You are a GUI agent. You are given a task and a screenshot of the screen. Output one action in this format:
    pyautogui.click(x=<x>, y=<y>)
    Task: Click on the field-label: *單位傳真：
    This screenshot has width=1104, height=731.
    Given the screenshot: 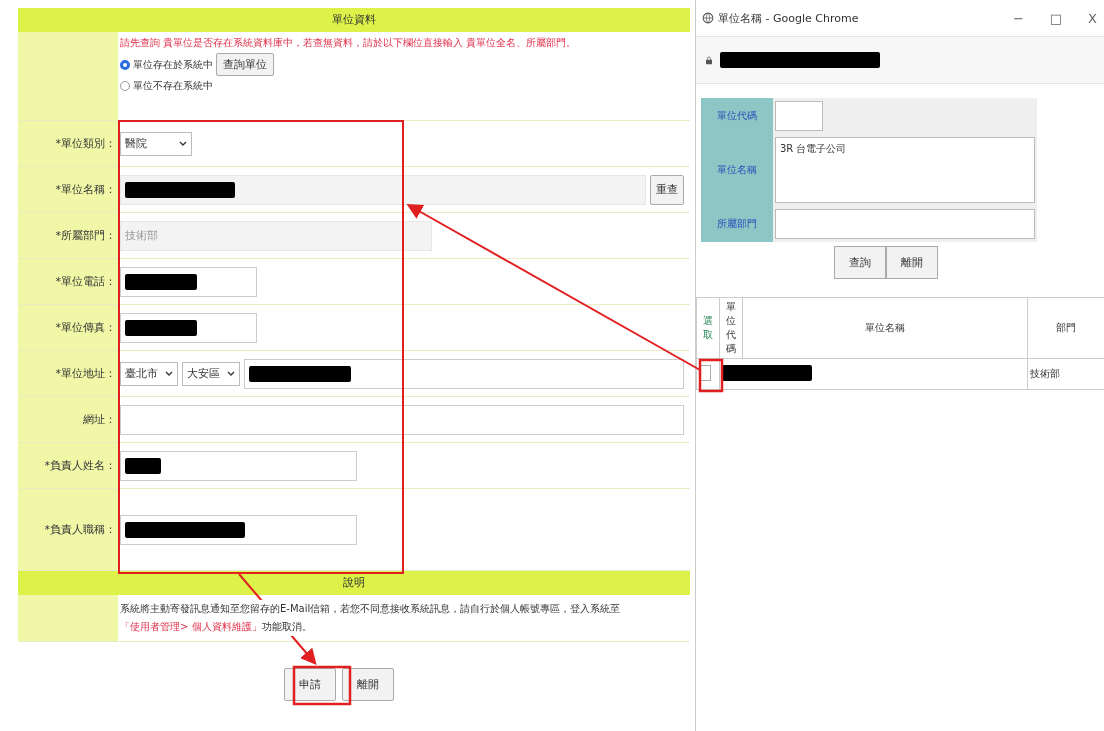 What is the action you would take?
    pyautogui.click(x=68, y=327)
    